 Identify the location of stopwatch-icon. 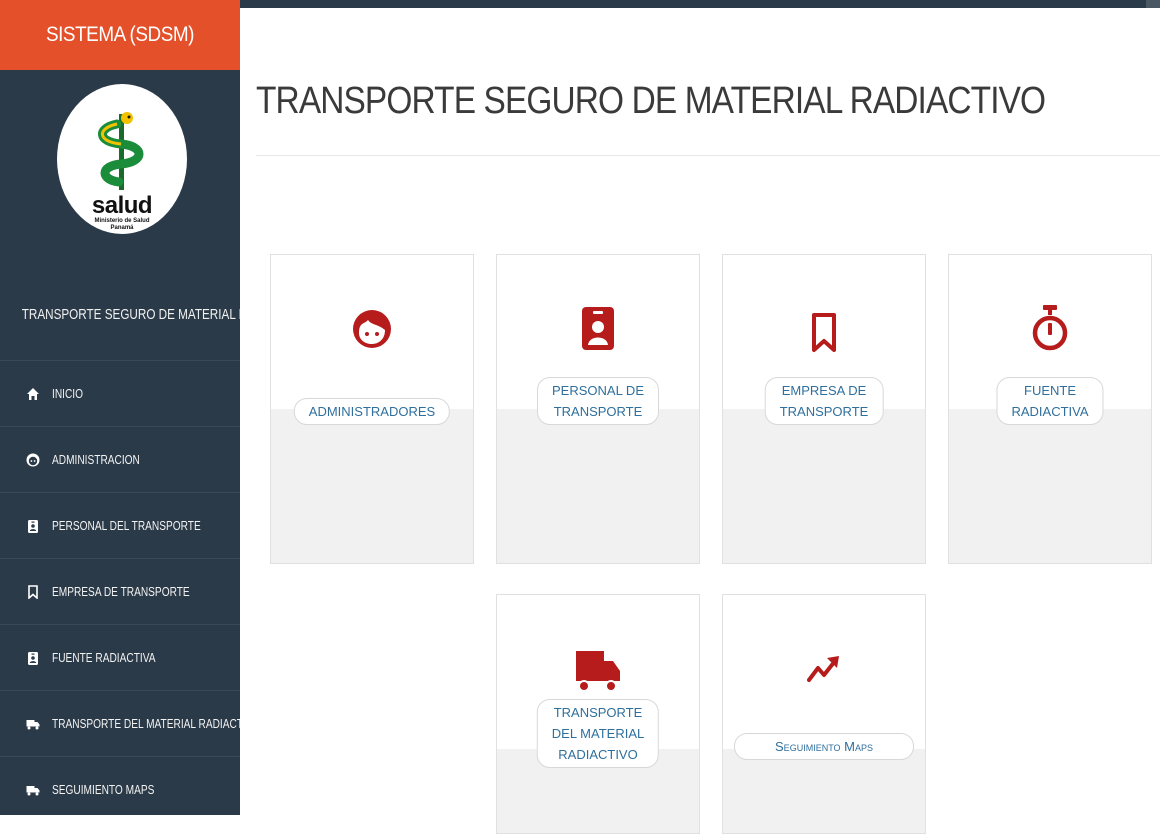
(1050, 328).